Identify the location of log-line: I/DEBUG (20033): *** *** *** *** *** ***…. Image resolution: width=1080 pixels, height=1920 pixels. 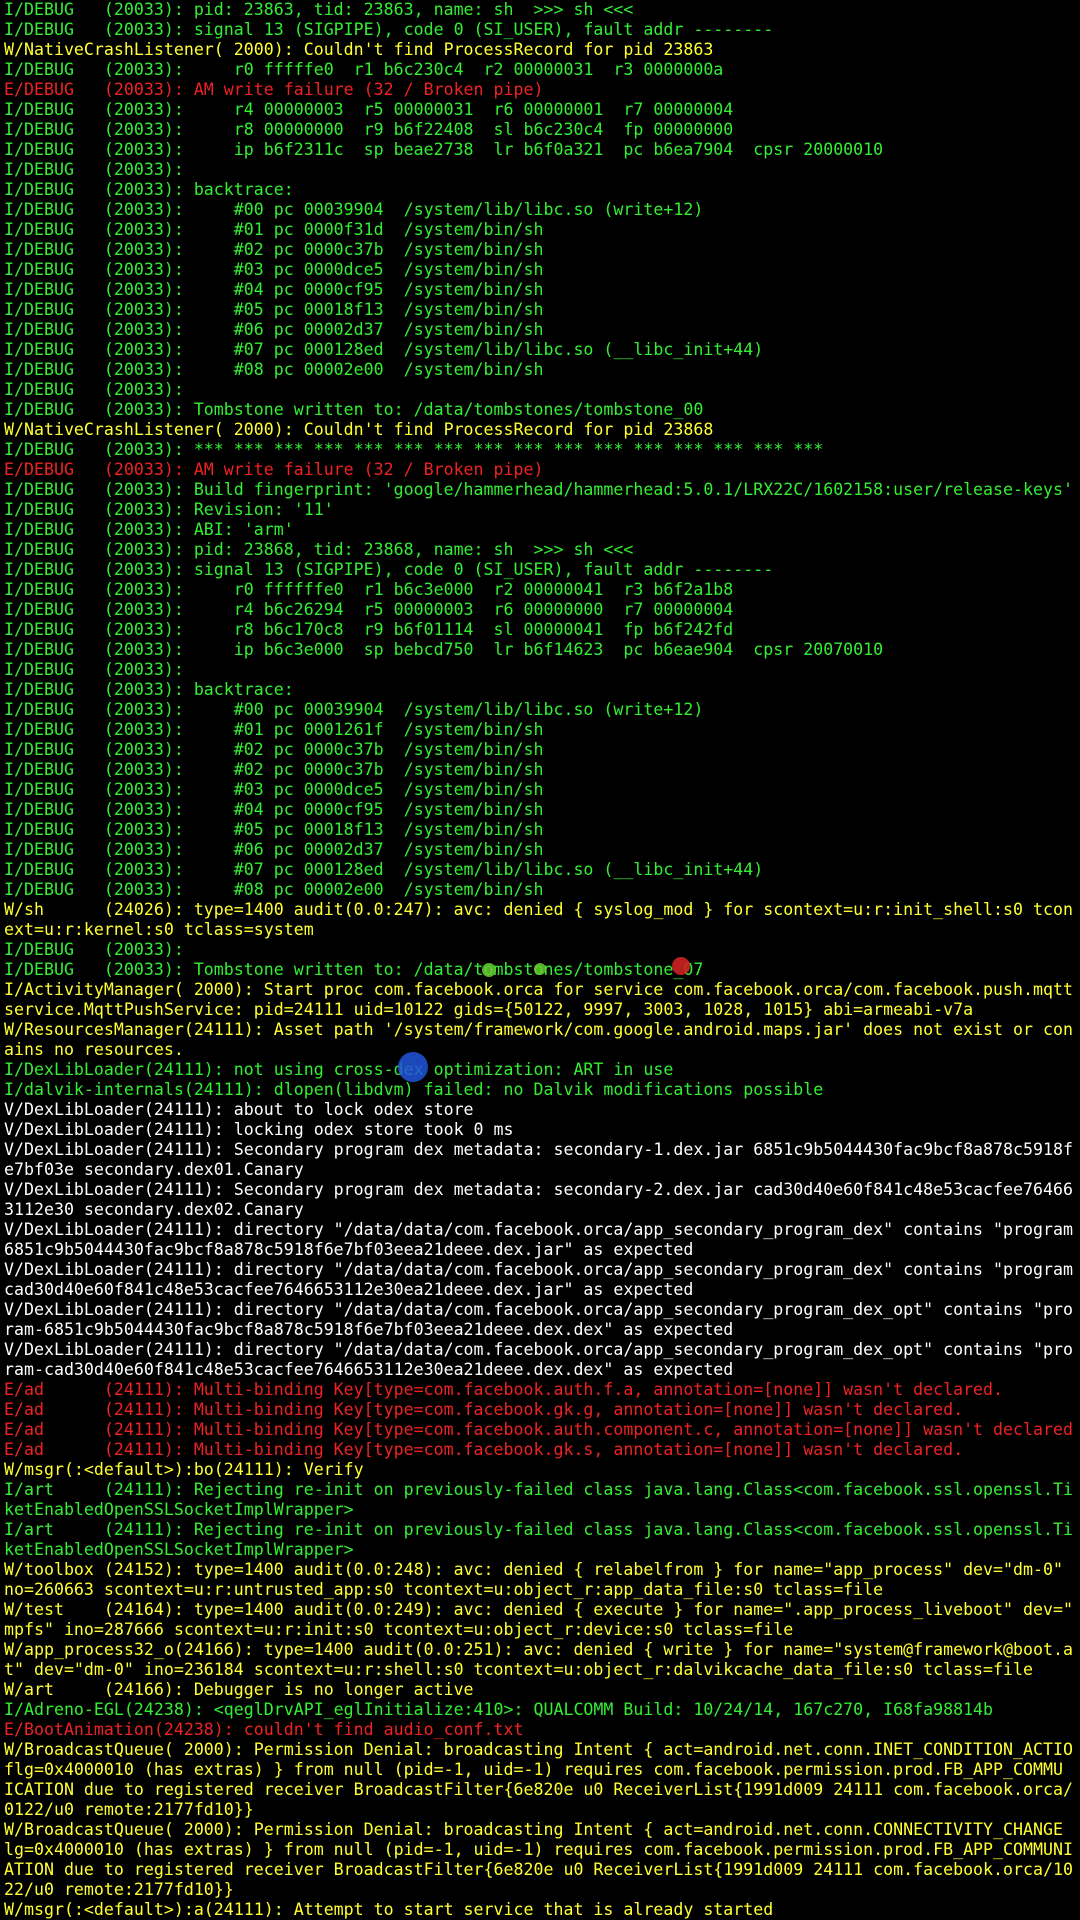
(414, 449).